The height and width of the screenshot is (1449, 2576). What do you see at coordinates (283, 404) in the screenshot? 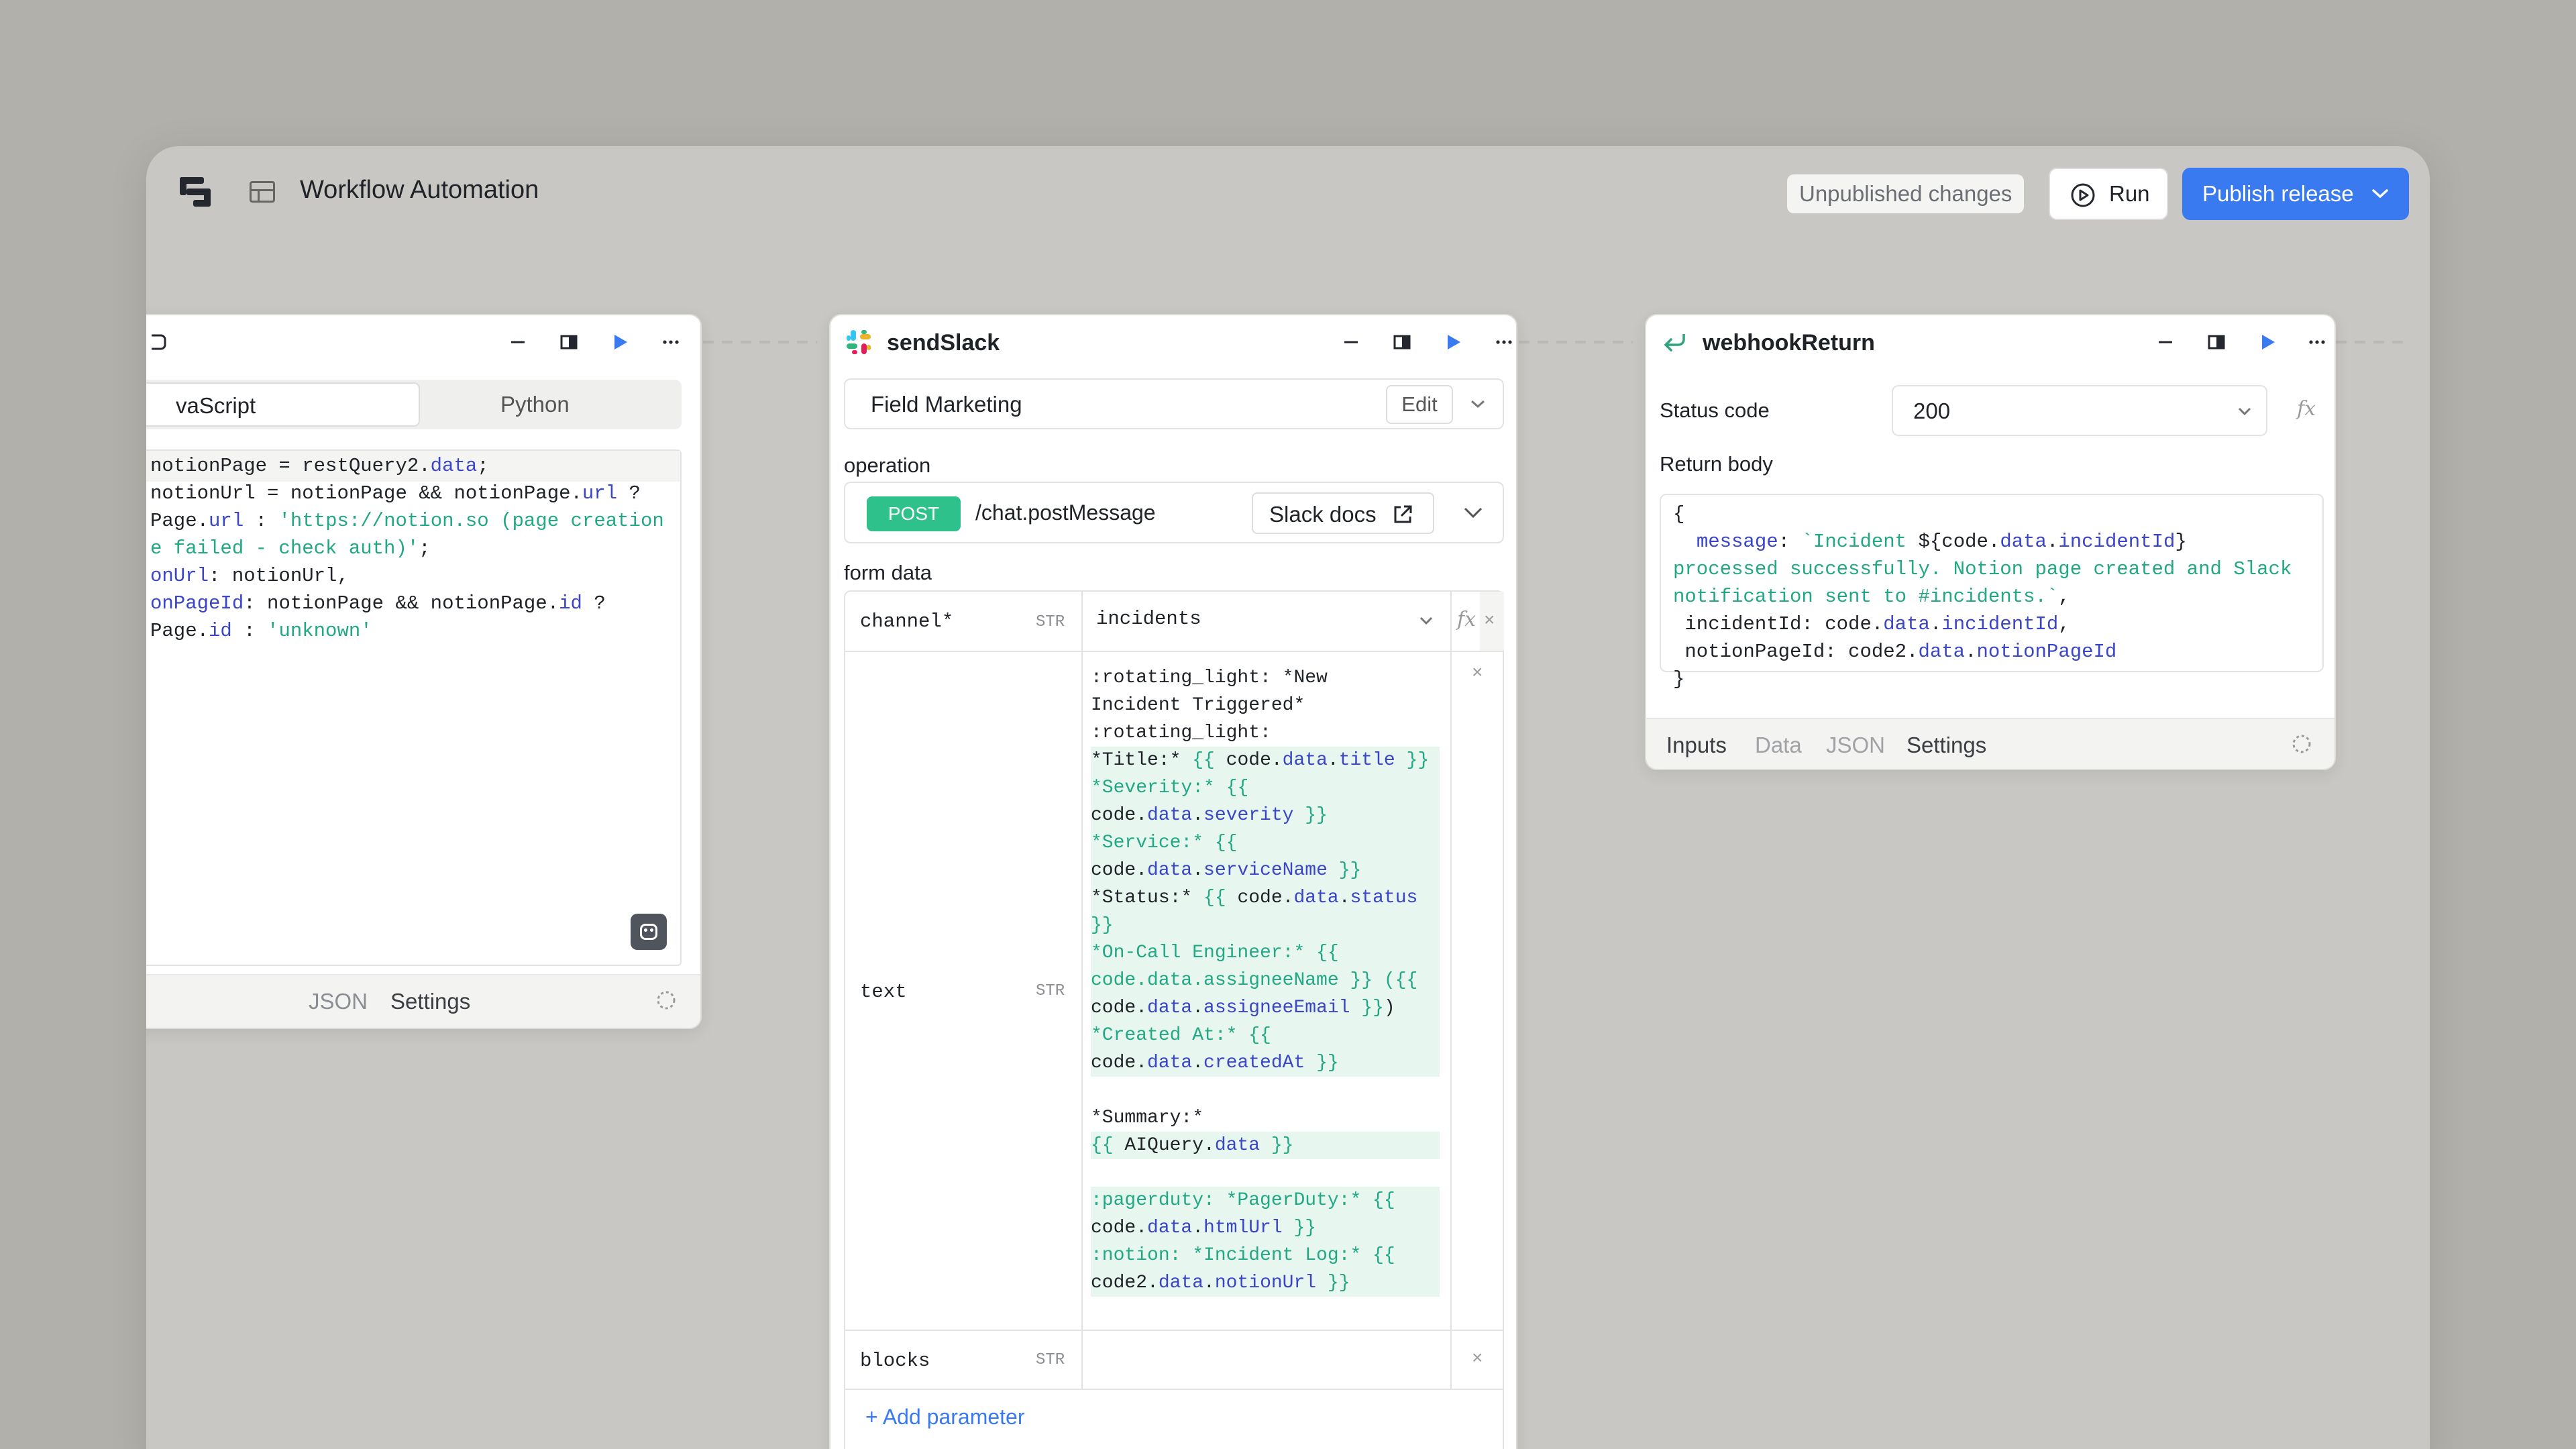
I see `tab-javascript: vaScript` at bounding box center [283, 404].